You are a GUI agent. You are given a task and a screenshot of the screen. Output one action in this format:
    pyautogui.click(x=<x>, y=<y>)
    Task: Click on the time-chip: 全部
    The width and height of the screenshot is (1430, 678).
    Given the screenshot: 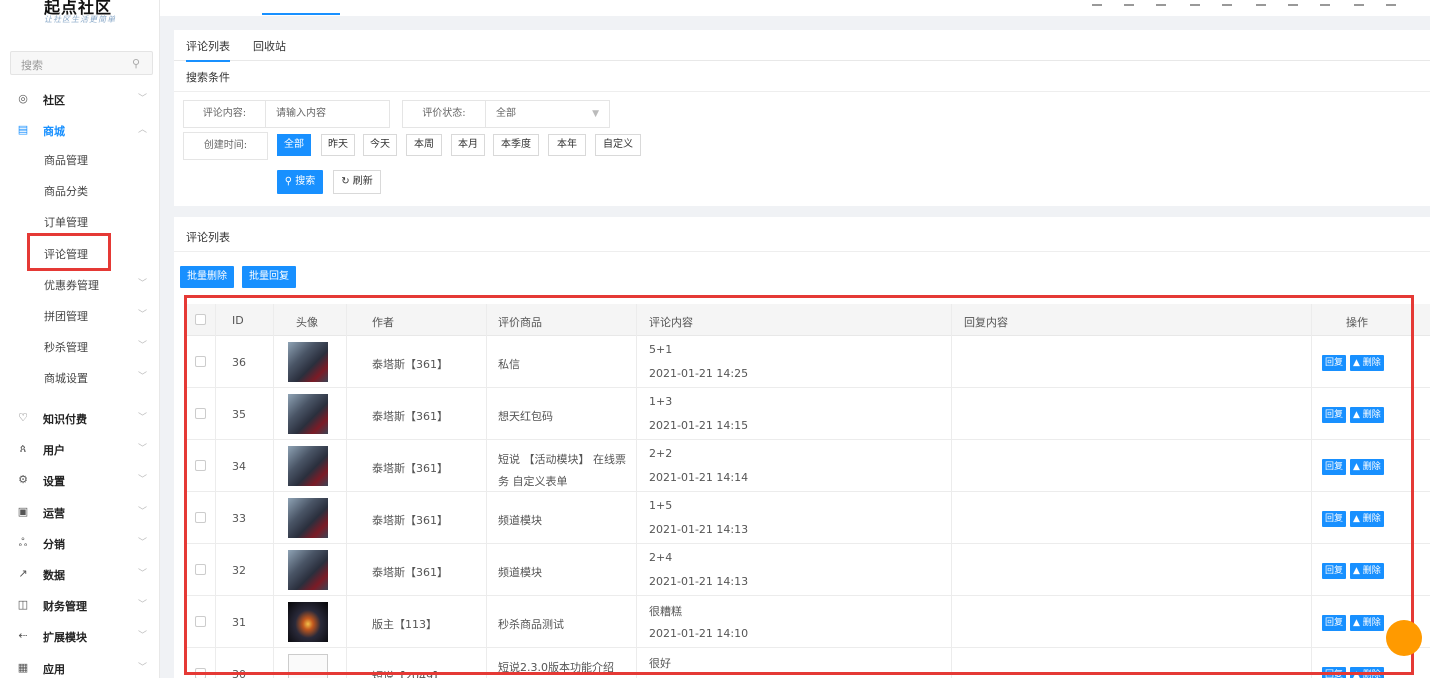 What is the action you would take?
    pyautogui.click(x=294, y=145)
    